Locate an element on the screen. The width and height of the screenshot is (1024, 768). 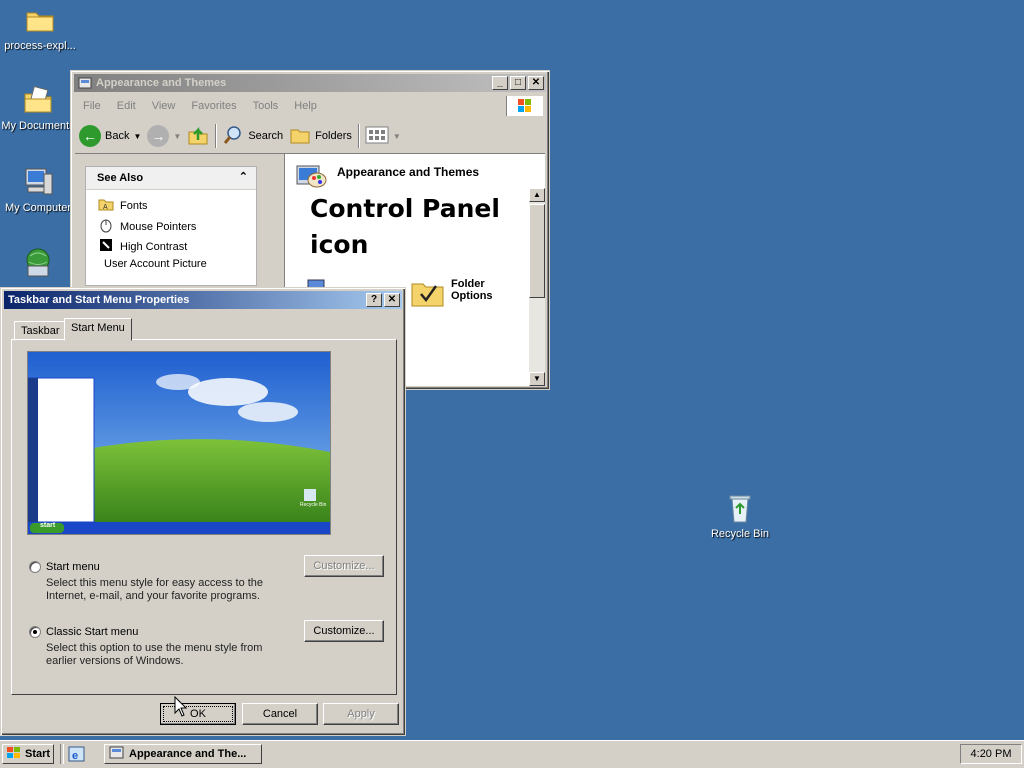
apply-button: Apply is located at coordinates (361, 714).